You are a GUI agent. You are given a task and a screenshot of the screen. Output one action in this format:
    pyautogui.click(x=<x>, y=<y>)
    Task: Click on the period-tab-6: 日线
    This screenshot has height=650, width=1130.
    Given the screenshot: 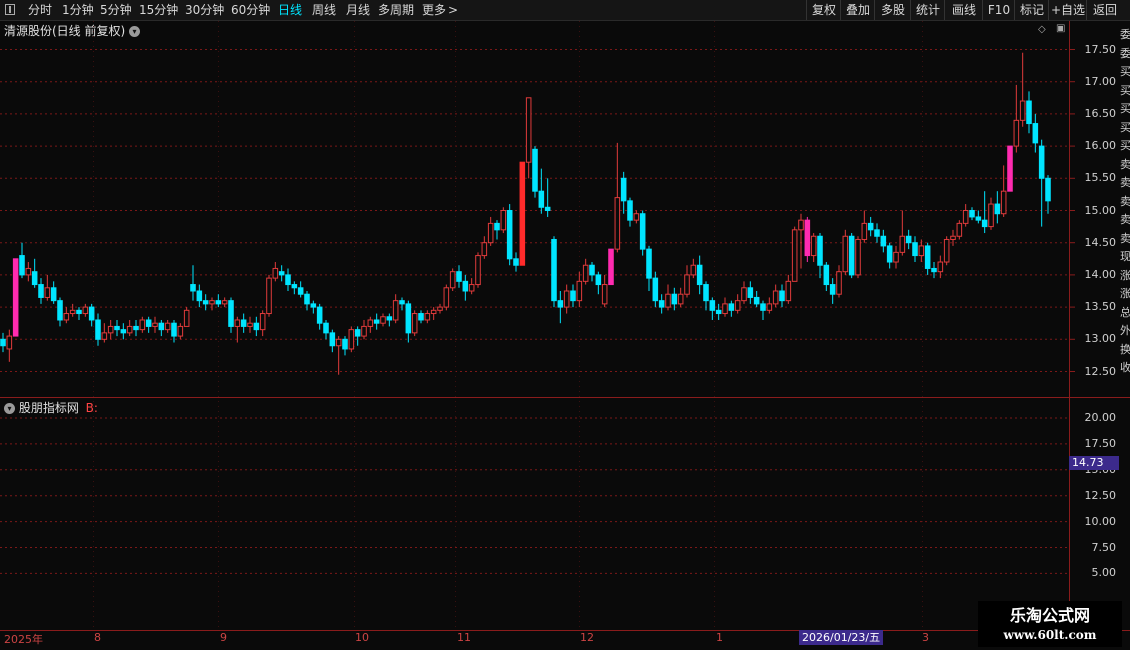 What is the action you would take?
    pyautogui.click(x=290, y=10)
    